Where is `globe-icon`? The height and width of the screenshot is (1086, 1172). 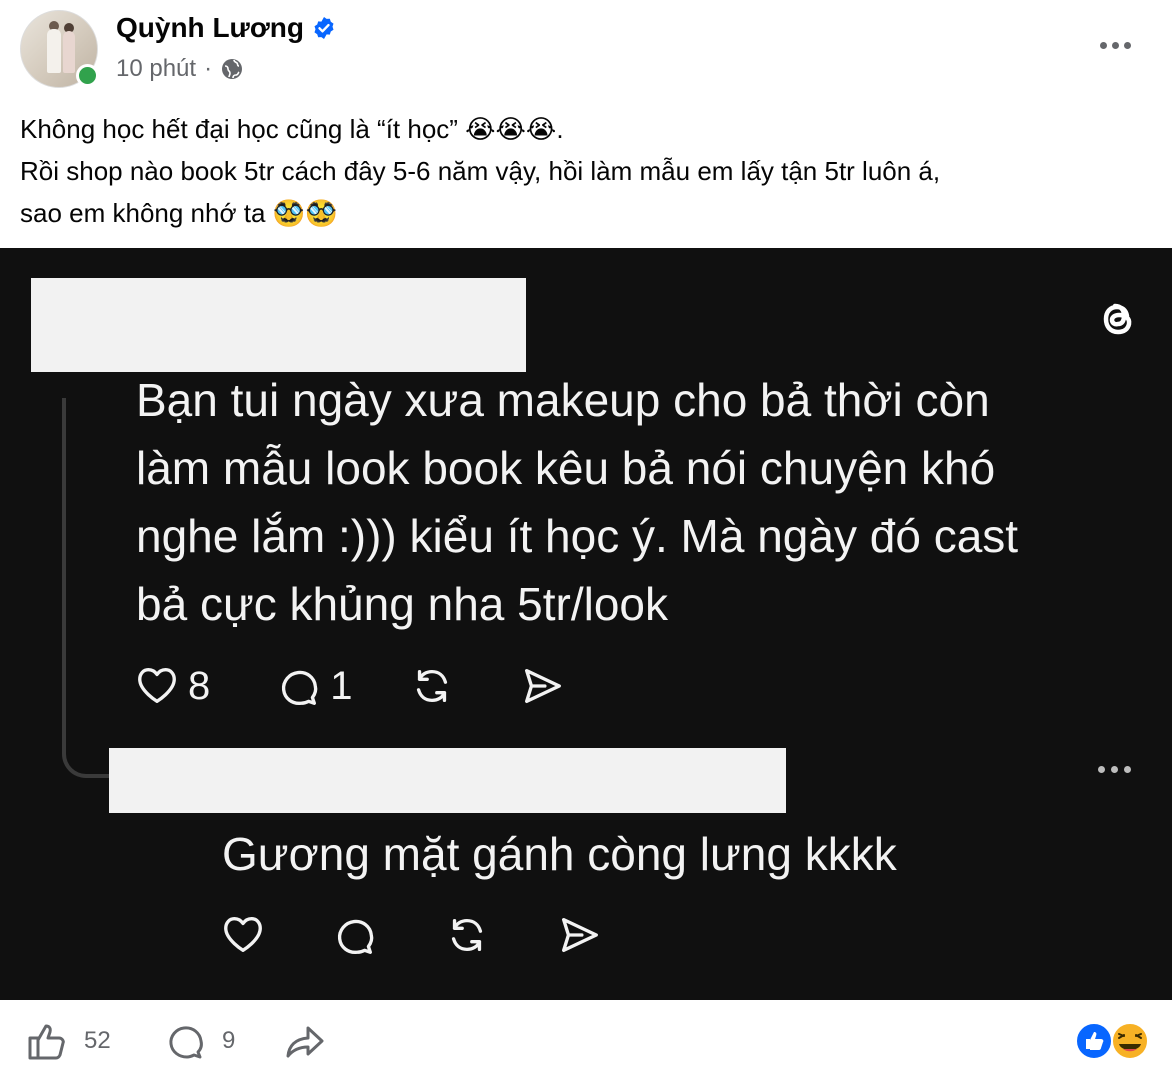
globe-icon is located at coordinates (232, 69).